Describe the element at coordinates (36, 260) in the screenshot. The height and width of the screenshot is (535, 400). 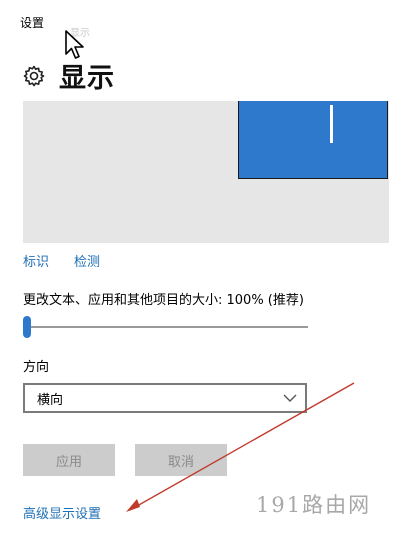
I see `identify-link: 标识` at that location.